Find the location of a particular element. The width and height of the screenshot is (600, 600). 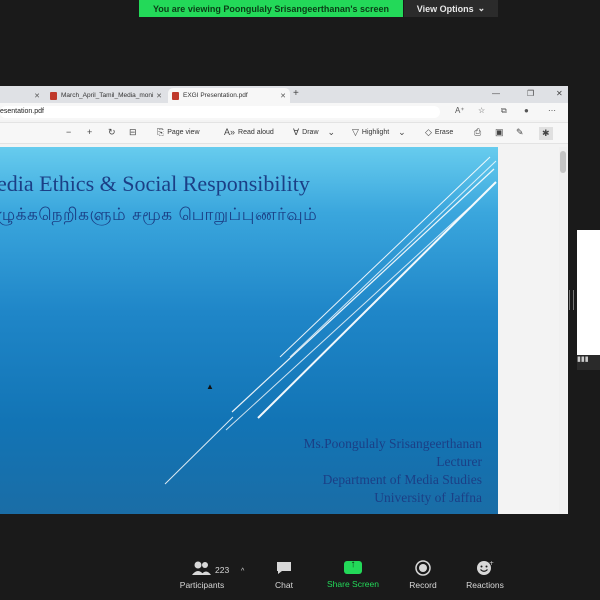

fit-page-icon: ⊟ is located at coordinates (133, 132).